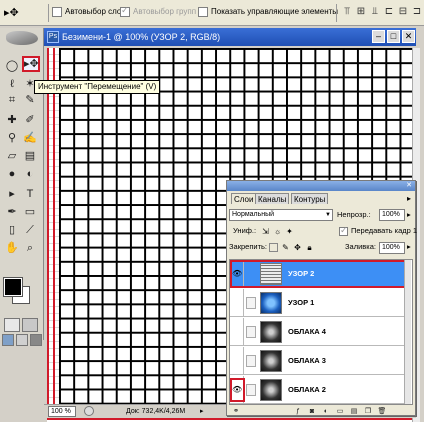 Image resolution: width=424 pixels, height=422 pixels. Describe the element at coordinates (354, 411) in the screenshot. I see `new-frame-icon: ▤` at that location.